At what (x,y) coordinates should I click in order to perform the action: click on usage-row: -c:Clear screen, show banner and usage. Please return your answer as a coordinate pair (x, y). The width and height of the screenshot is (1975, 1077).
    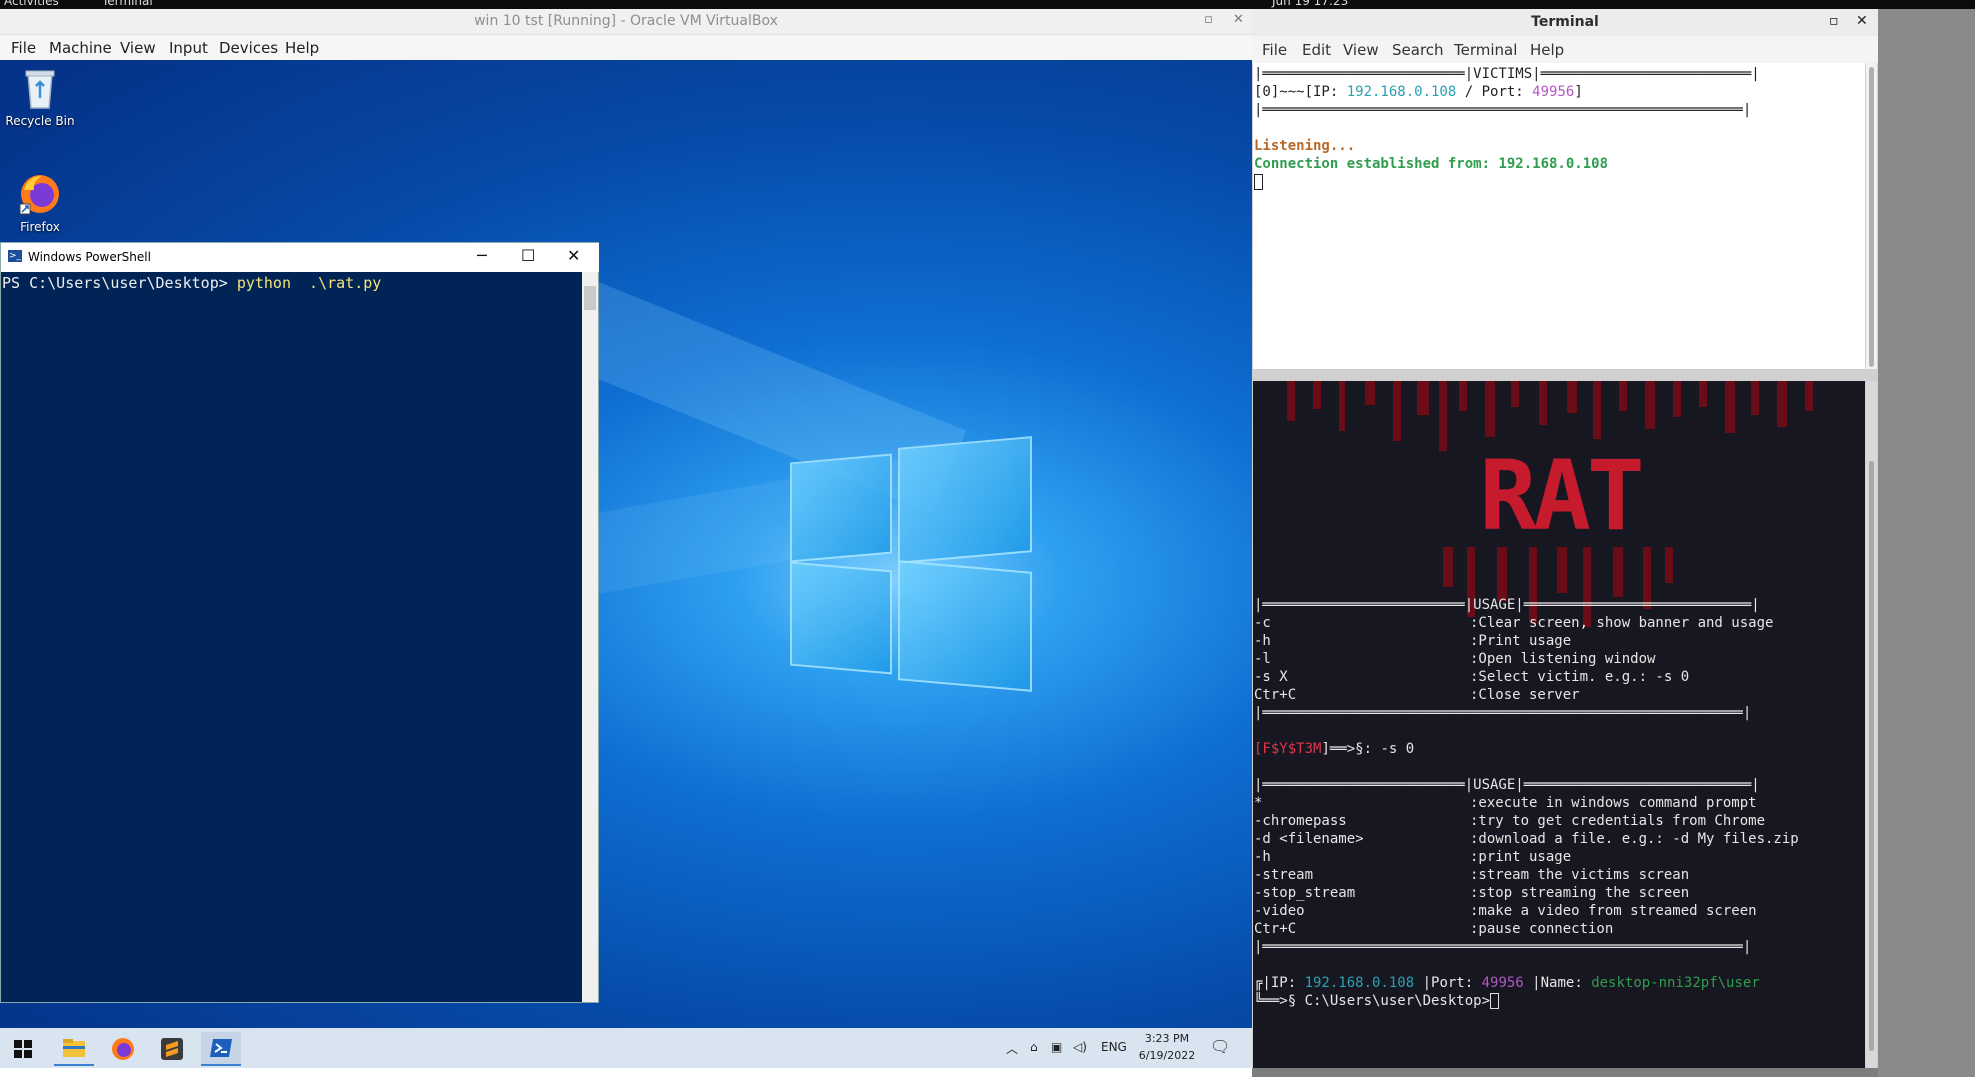
    Looking at the image, I should click on (1514, 623).